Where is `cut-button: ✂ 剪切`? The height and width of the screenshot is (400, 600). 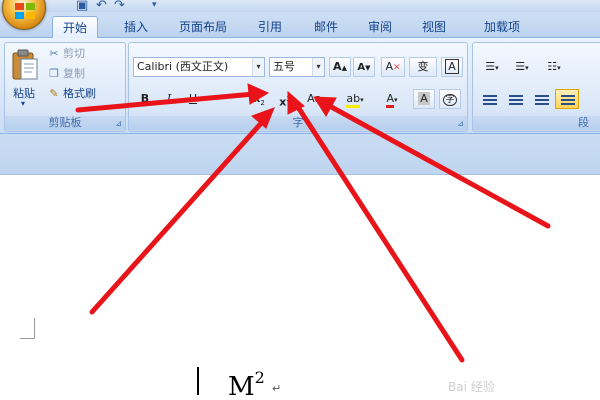
cut-button: ✂ 剪切 is located at coordinates (66, 54).